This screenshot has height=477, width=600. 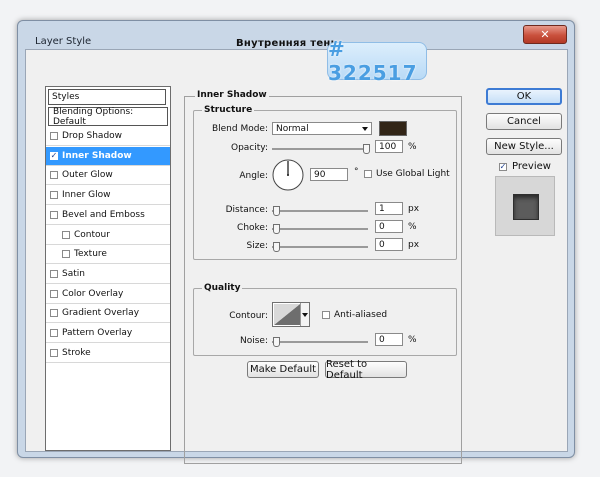 I want to click on use-global-light-label: Use Global Light, so click(x=413, y=174).